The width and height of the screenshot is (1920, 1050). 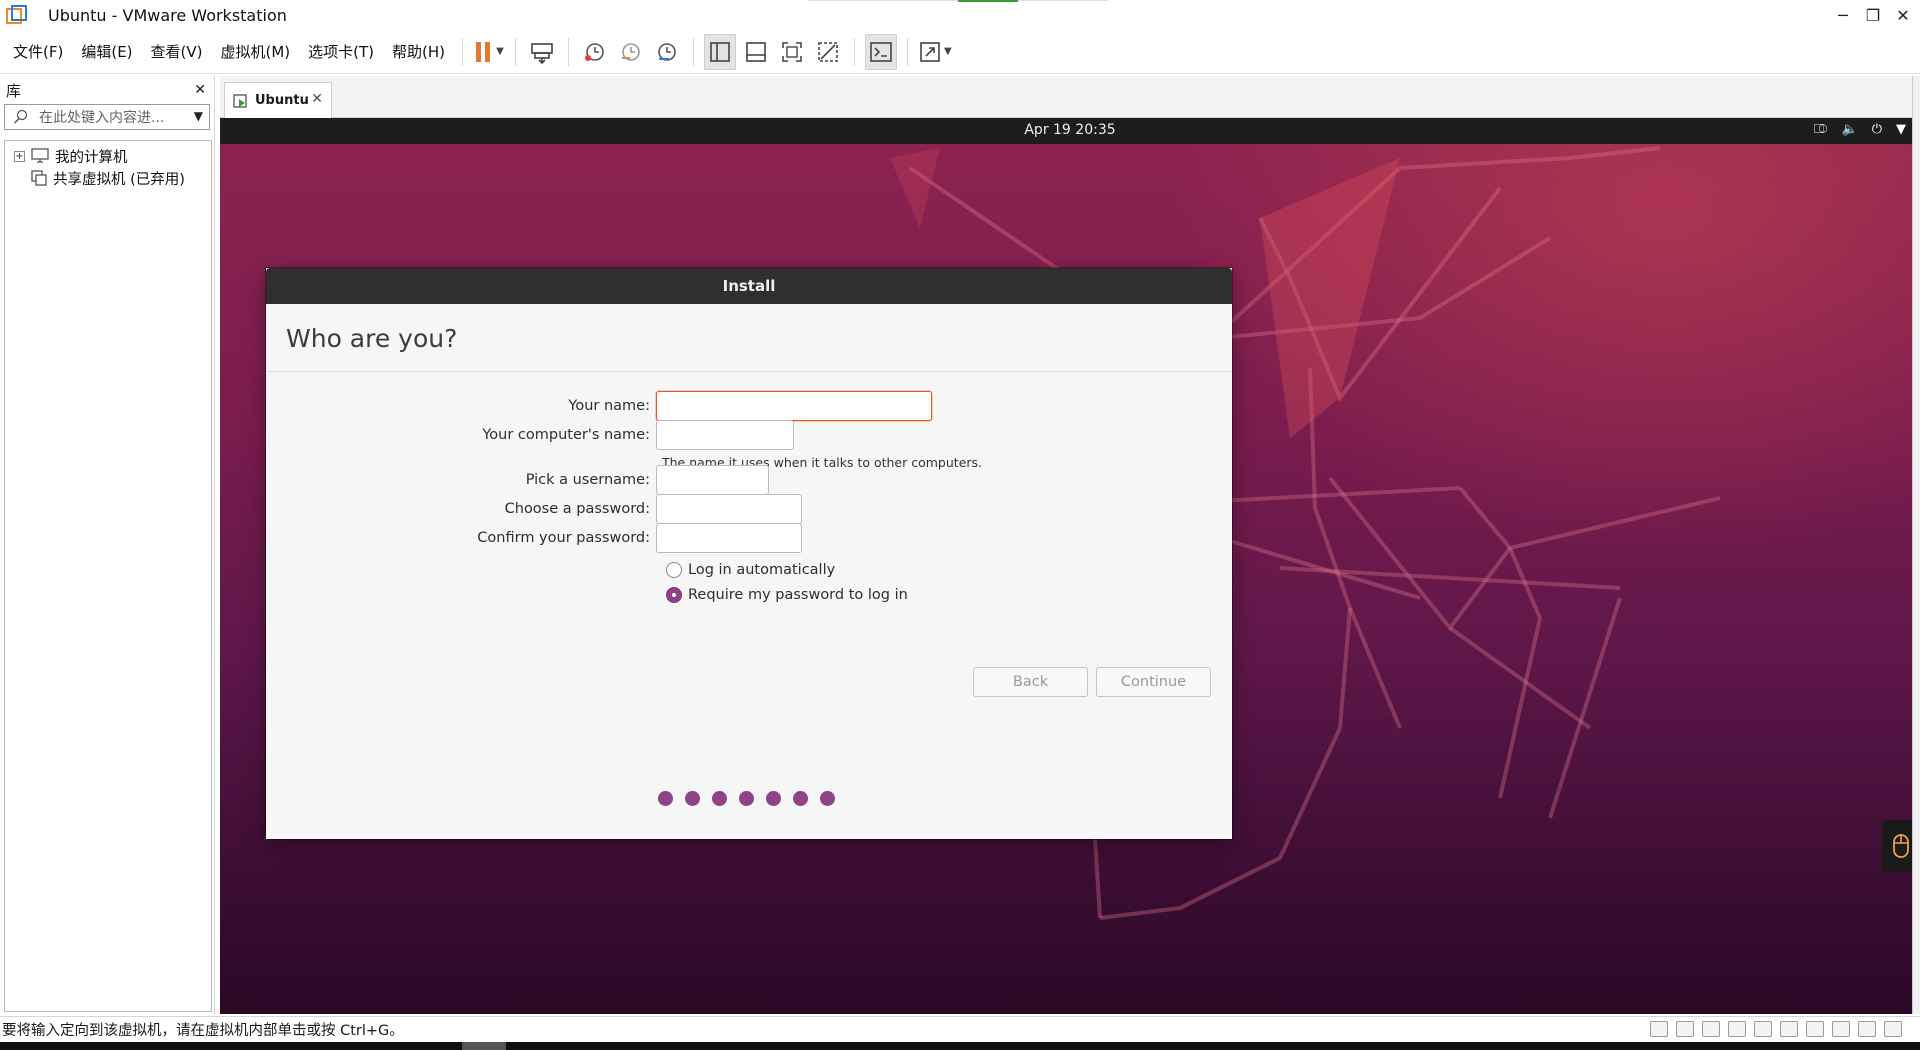 What do you see at coordinates (38, 52) in the screenshot?
I see `menu-file: 文件(F)` at bounding box center [38, 52].